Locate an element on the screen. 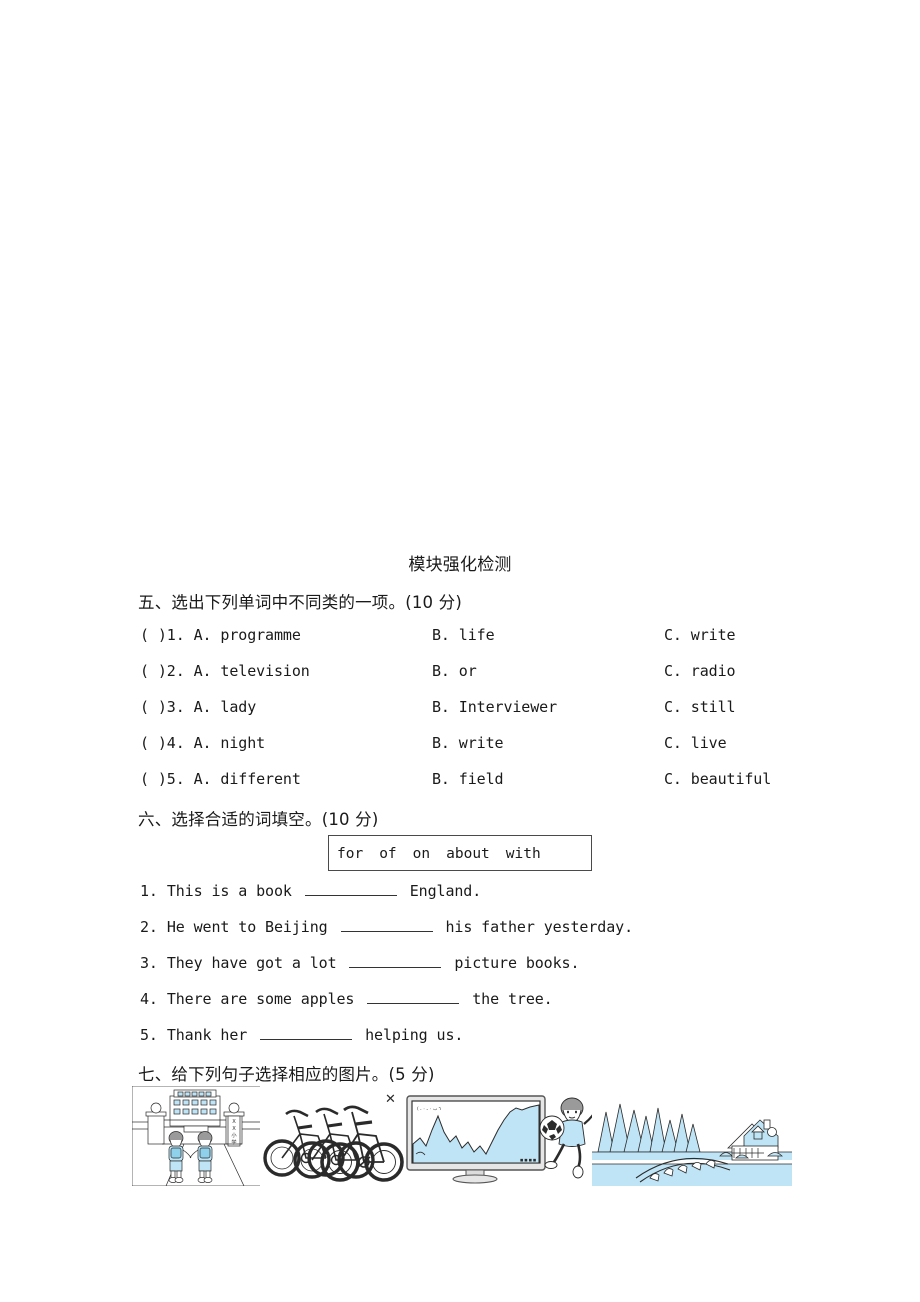 The height and width of the screenshot is (1302, 920). mc-stem-3: ( )3. A. lady is located at coordinates (198, 707).